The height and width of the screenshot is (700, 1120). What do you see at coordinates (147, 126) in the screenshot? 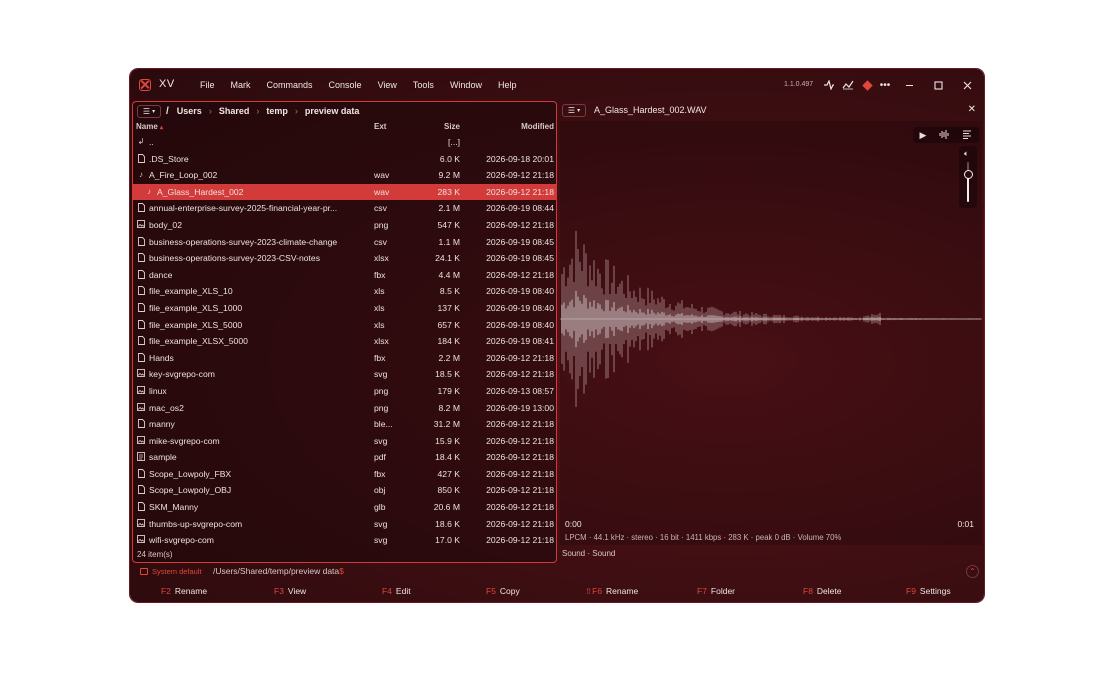
I see `column-name-label: Name` at bounding box center [147, 126].